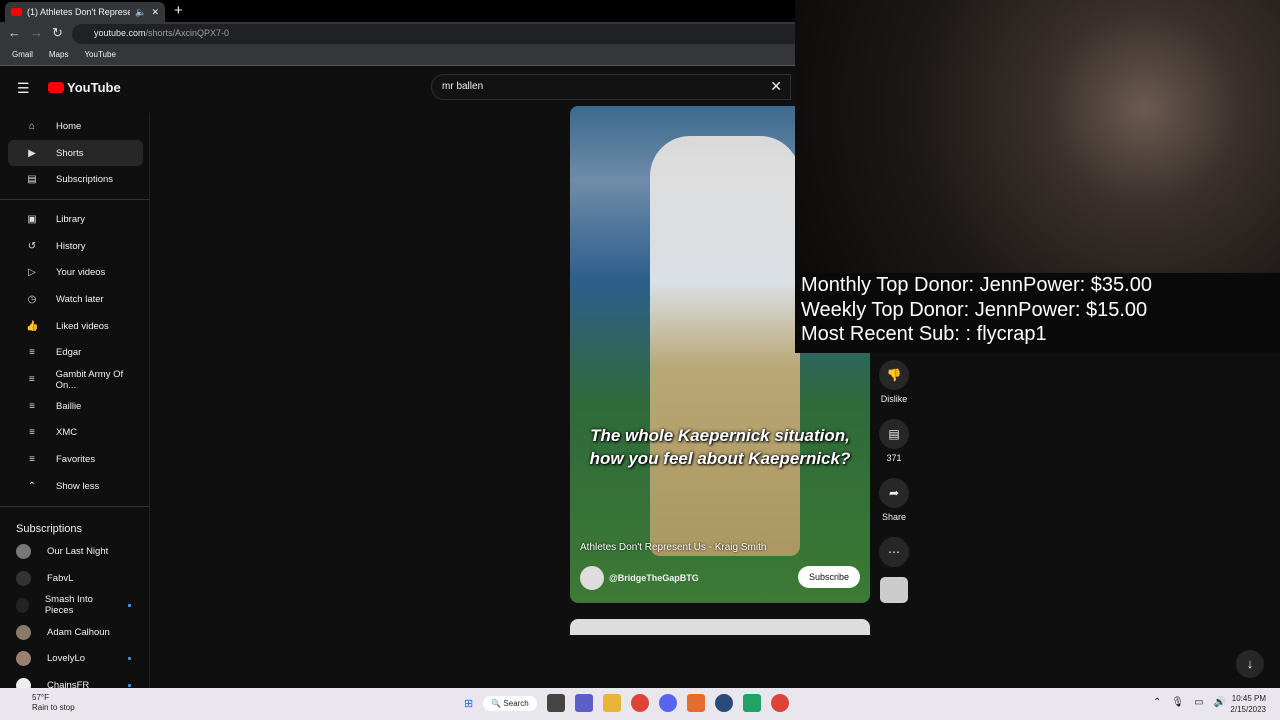 The width and height of the screenshot is (1280, 720). I want to click on thumbs-up-icon: 👍, so click(32, 326).